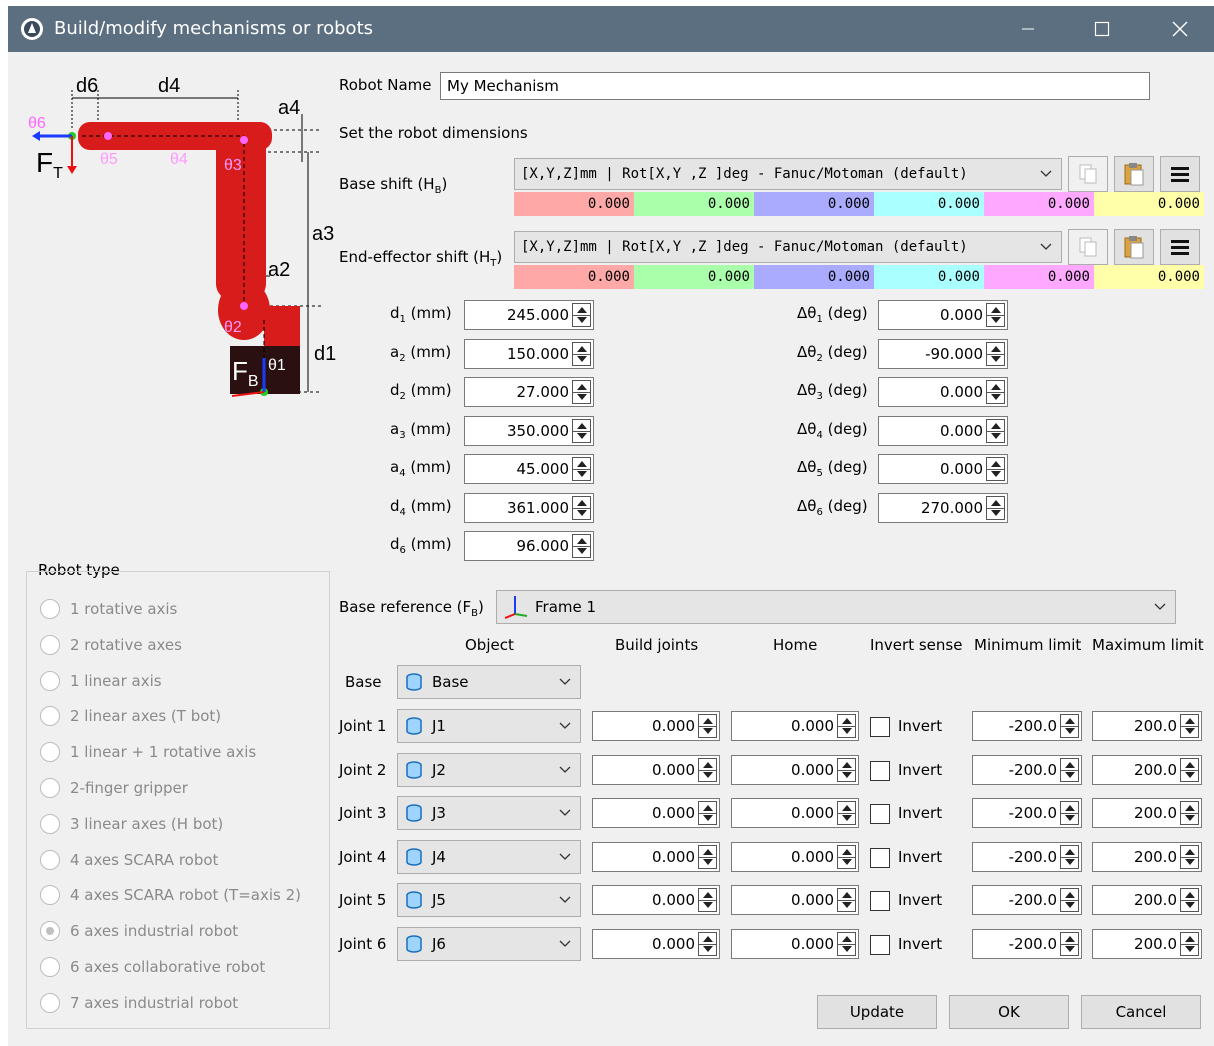 This screenshot has width=1214, height=1046. What do you see at coordinates (814, 204) in the screenshot?
I see `base-shift-z: 0.000` at bounding box center [814, 204].